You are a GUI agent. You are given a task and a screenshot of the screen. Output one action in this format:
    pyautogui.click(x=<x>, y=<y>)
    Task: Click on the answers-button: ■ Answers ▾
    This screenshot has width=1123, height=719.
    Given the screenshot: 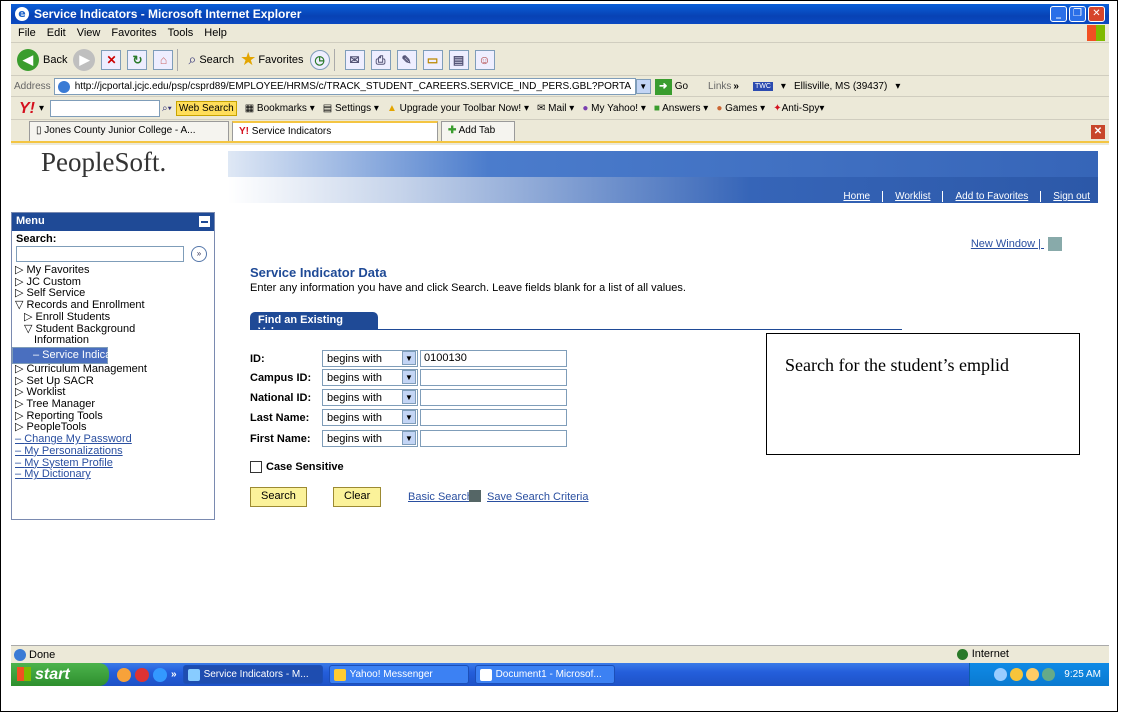 What is the action you would take?
    pyautogui.click(x=681, y=108)
    